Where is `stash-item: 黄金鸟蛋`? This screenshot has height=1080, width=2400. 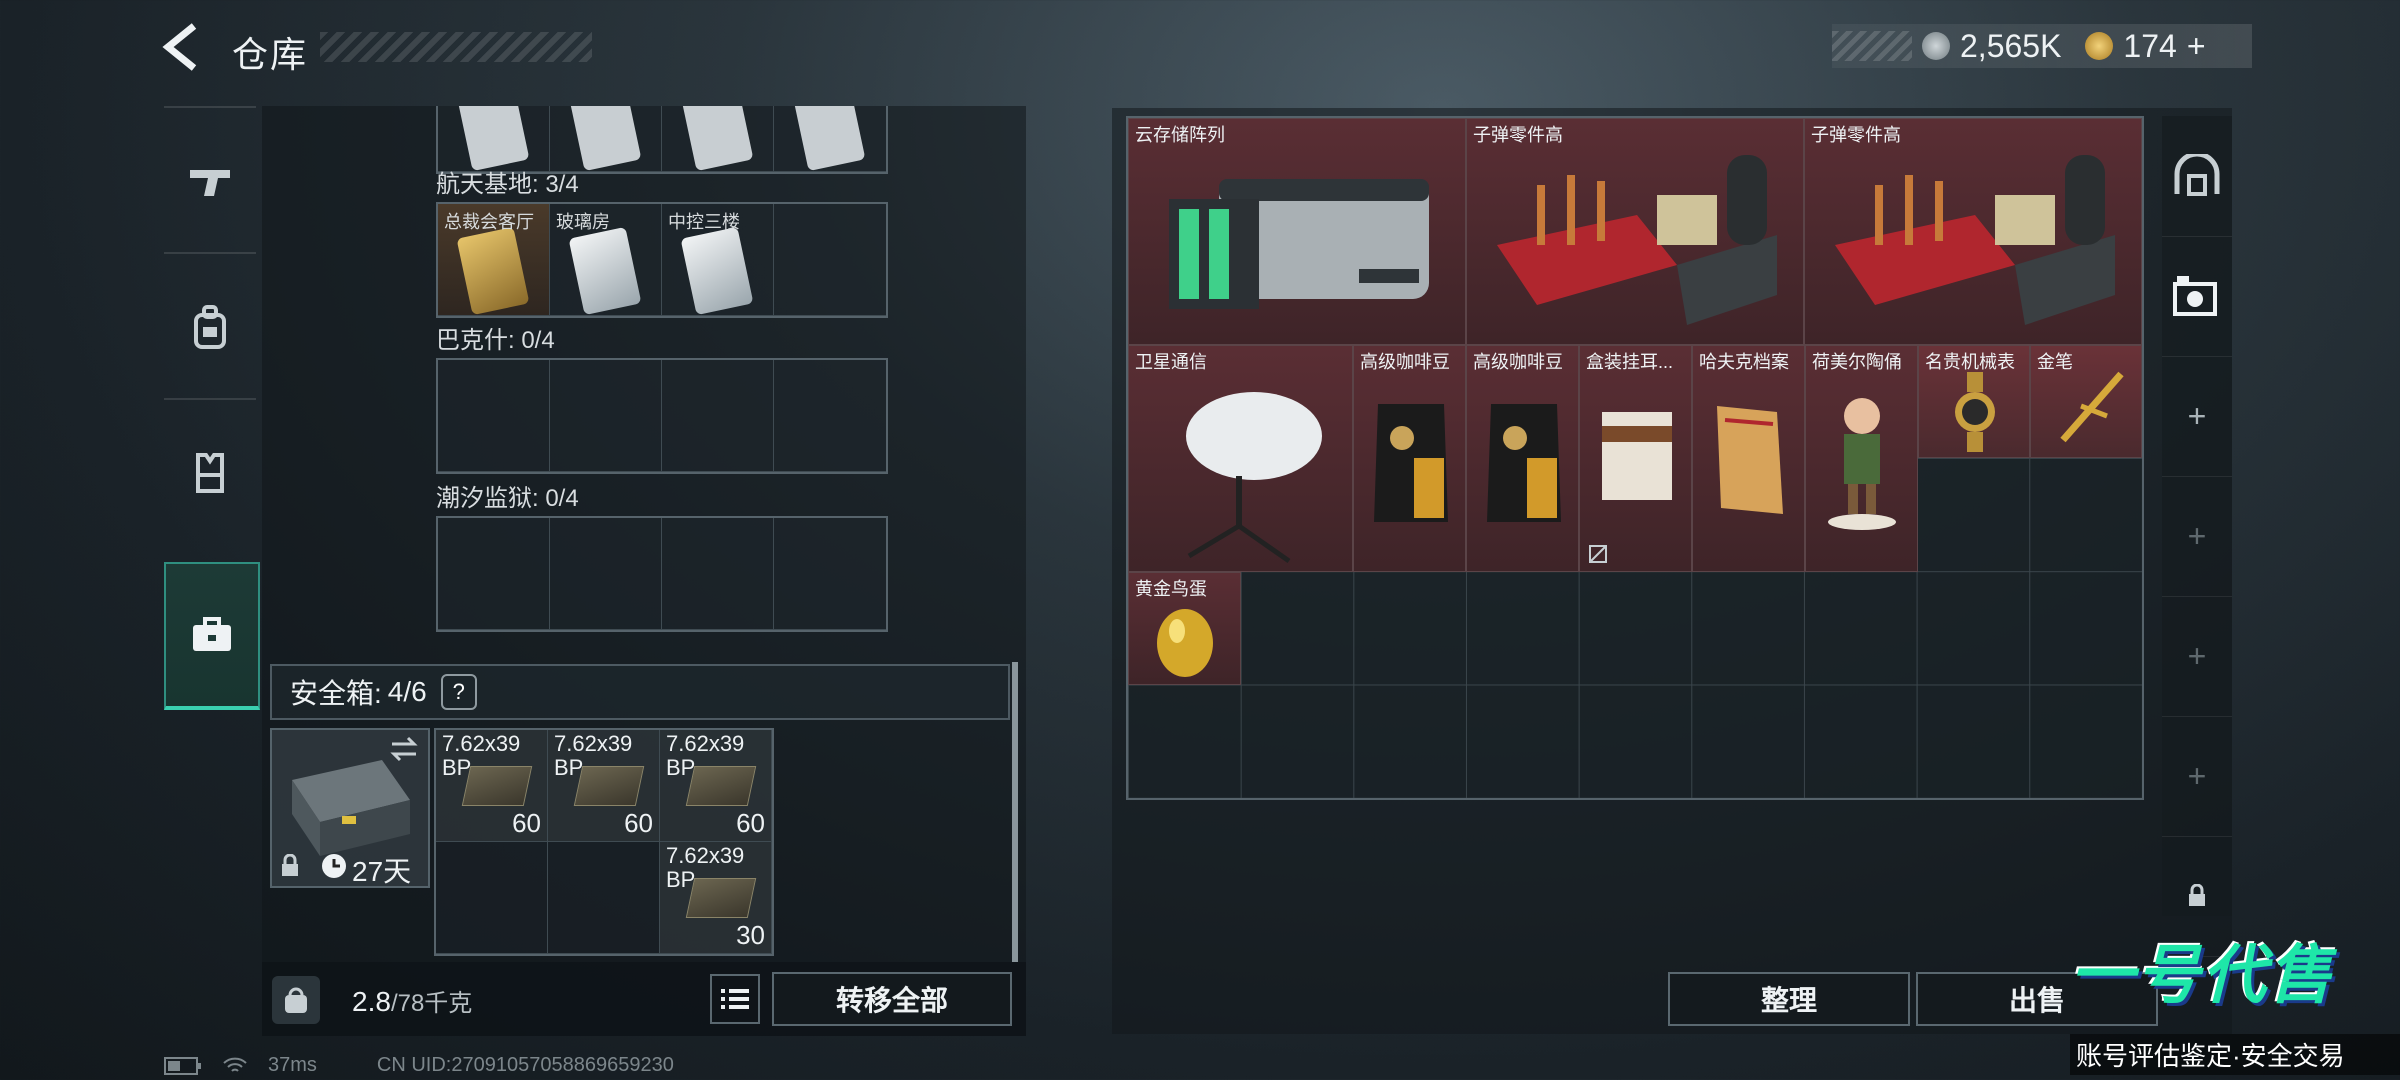
stash-item: 黄金鸟蛋 is located at coordinates (1184, 628).